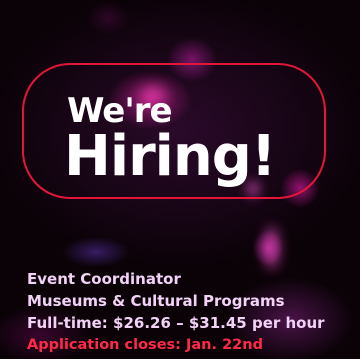 This screenshot has width=362, height=362. Describe the element at coordinates (156, 301) in the screenshot. I see `department: Museums & Cultural Programs` at that location.